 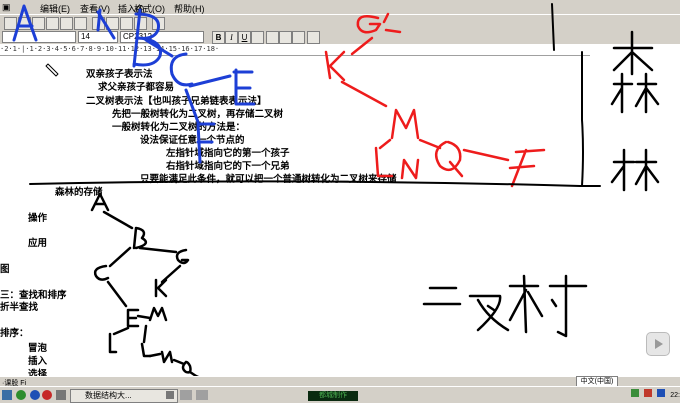 What do you see at coordinates (126, 23) in the screenshot?
I see `paste-icon` at bounding box center [126, 23].